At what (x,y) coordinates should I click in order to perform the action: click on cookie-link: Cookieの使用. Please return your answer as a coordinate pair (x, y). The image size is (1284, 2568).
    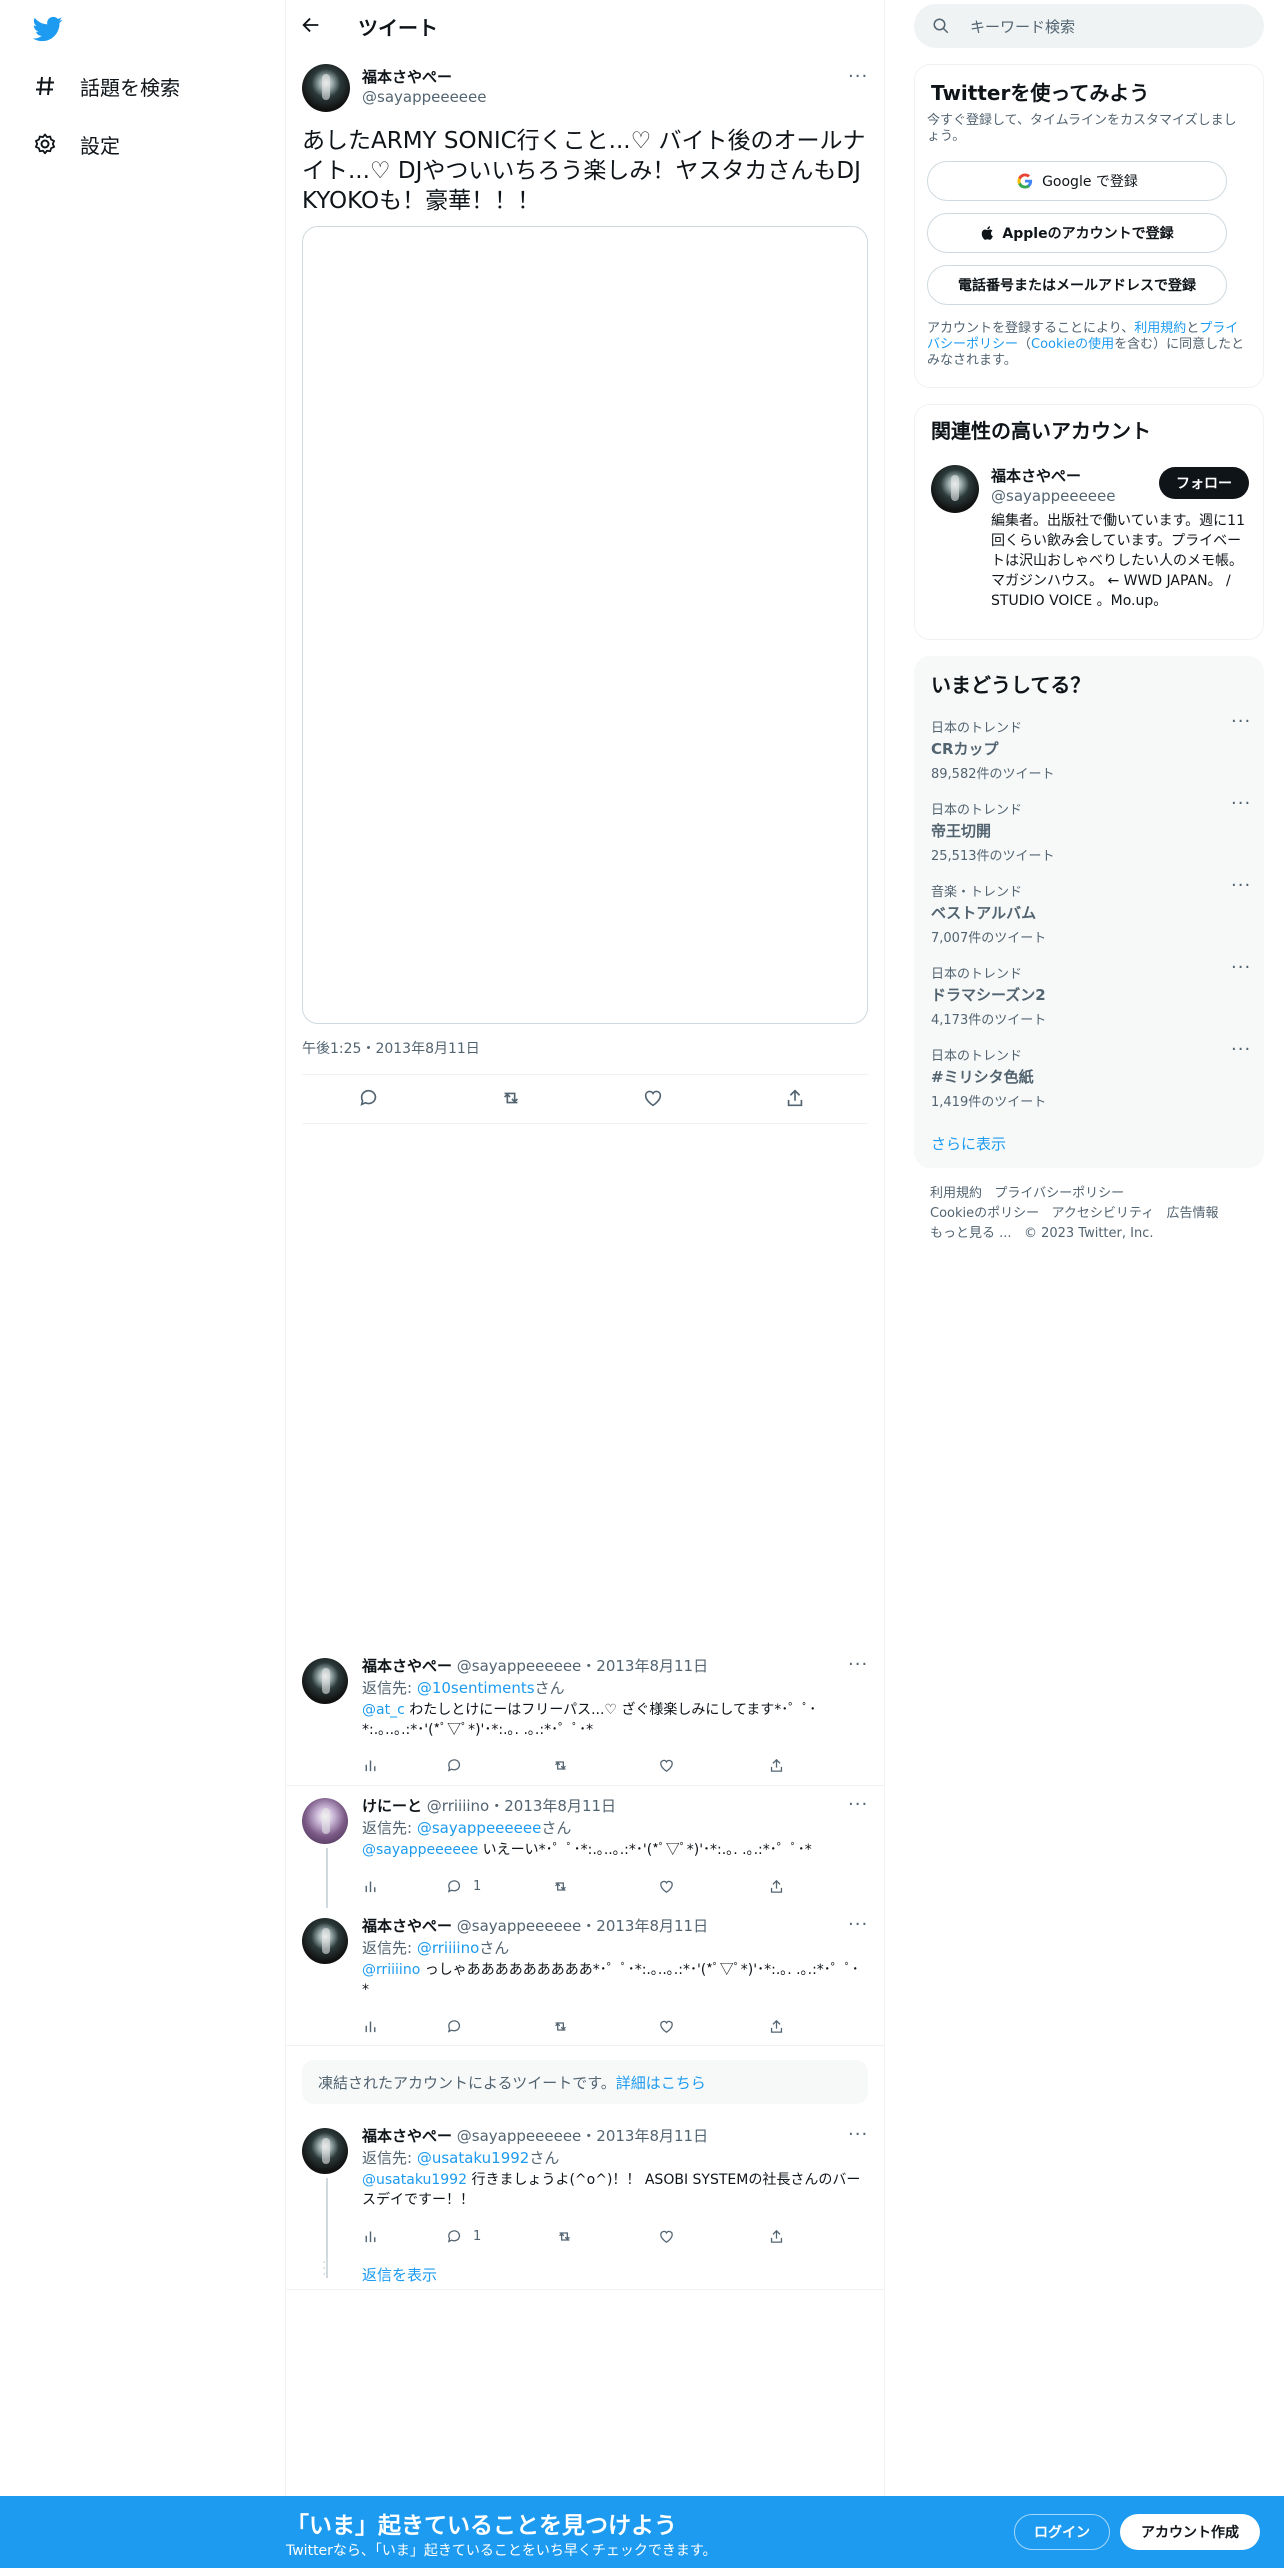
    Looking at the image, I should click on (1072, 344).